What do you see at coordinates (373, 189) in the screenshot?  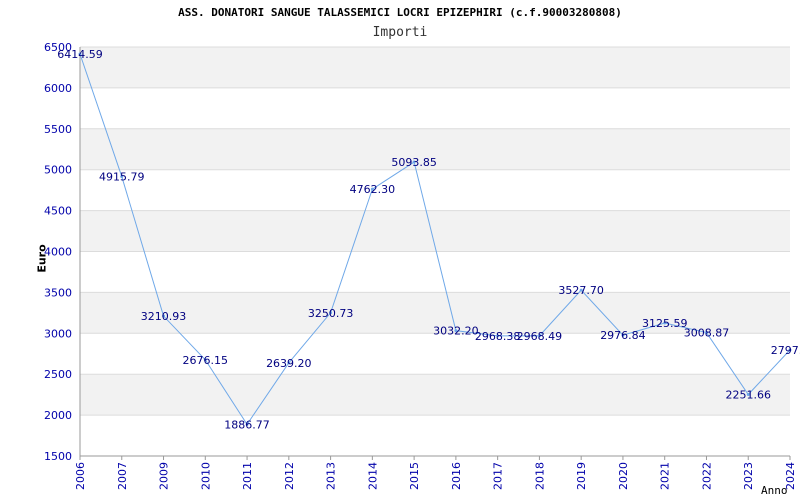 I see `data-label: 4762.30` at bounding box center [373, 189].